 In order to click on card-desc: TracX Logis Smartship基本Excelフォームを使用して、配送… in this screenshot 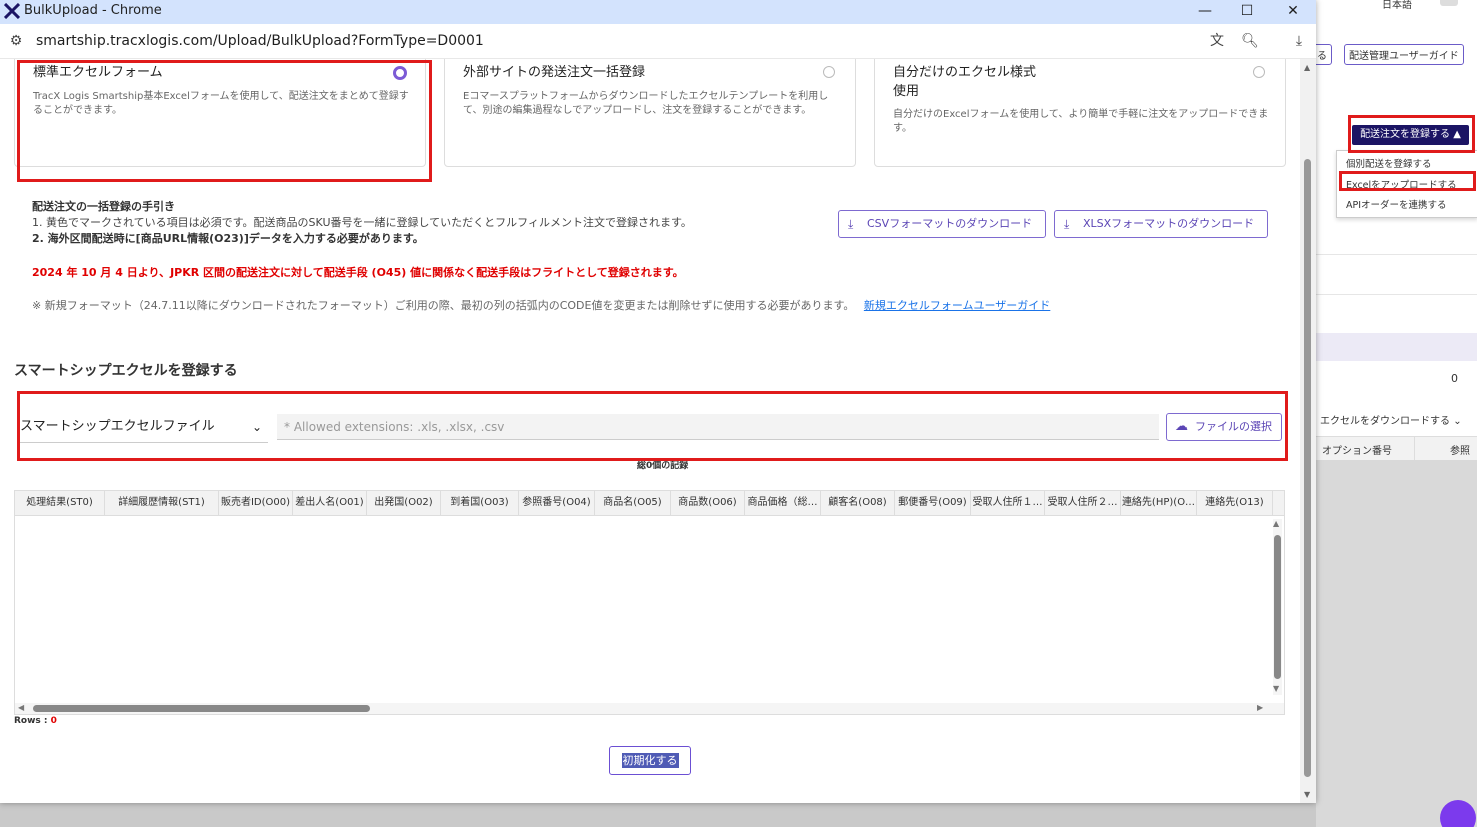, I will do `click(221, 103)`.